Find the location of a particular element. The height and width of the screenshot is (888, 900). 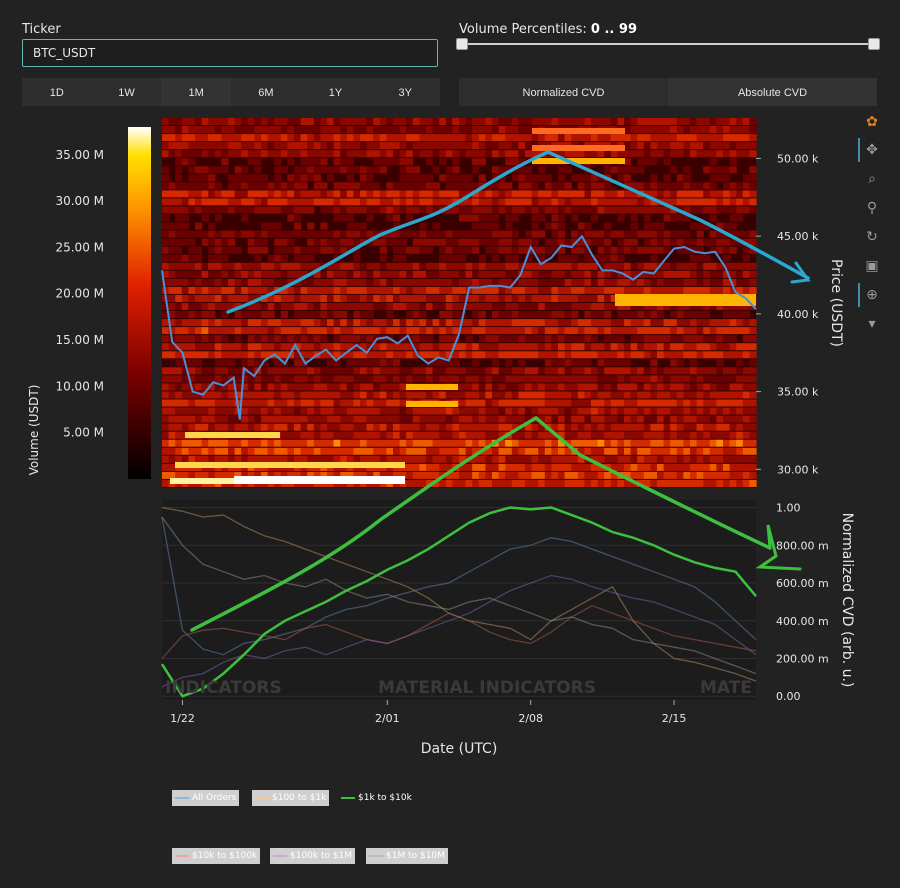

zoom-reset-icon: ⚲ is located at coordinates (872, 208).